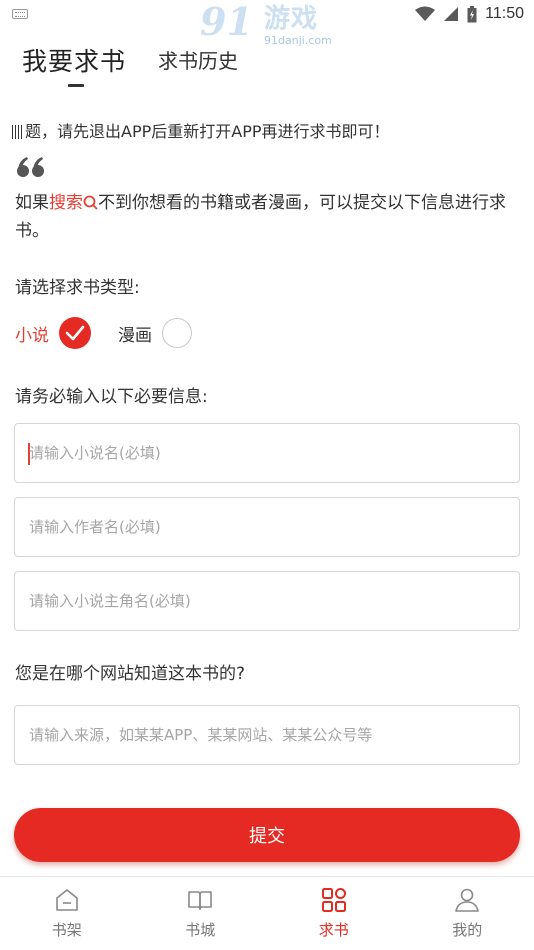 The image size is (534, 950). What do you see at coordinates (200, 930) in the screenshot?
I see `nav-label-bookstore: 书城` at bounding box center [200, 930].